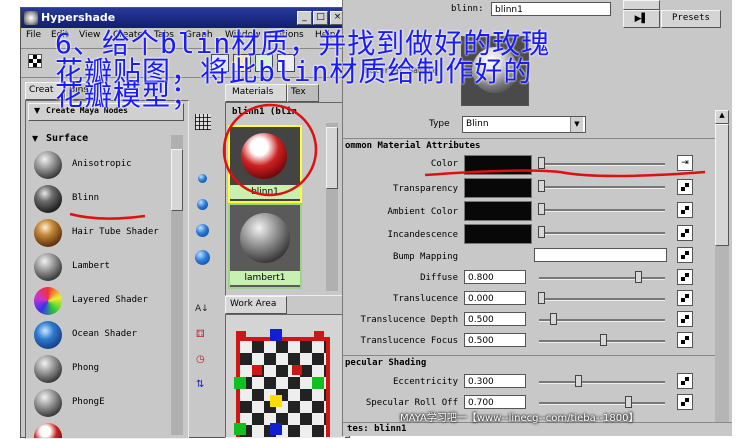 The width and height of the screenshot is (747, 439). I want to click on overlay-line-3: 花瓣模型；, so click(128, 95).